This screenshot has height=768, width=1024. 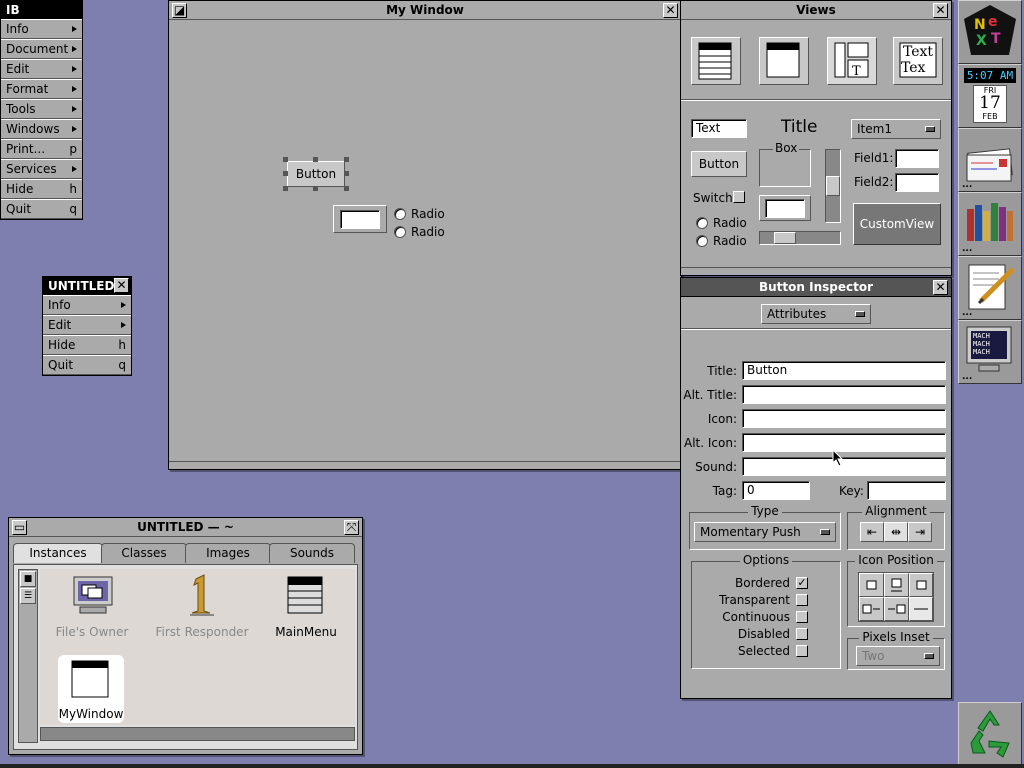 What do you see at coordinates (896, 560) in the screenshot?
I see `icon-position-group-title: Icon Position` at bounding box center [896, 560].